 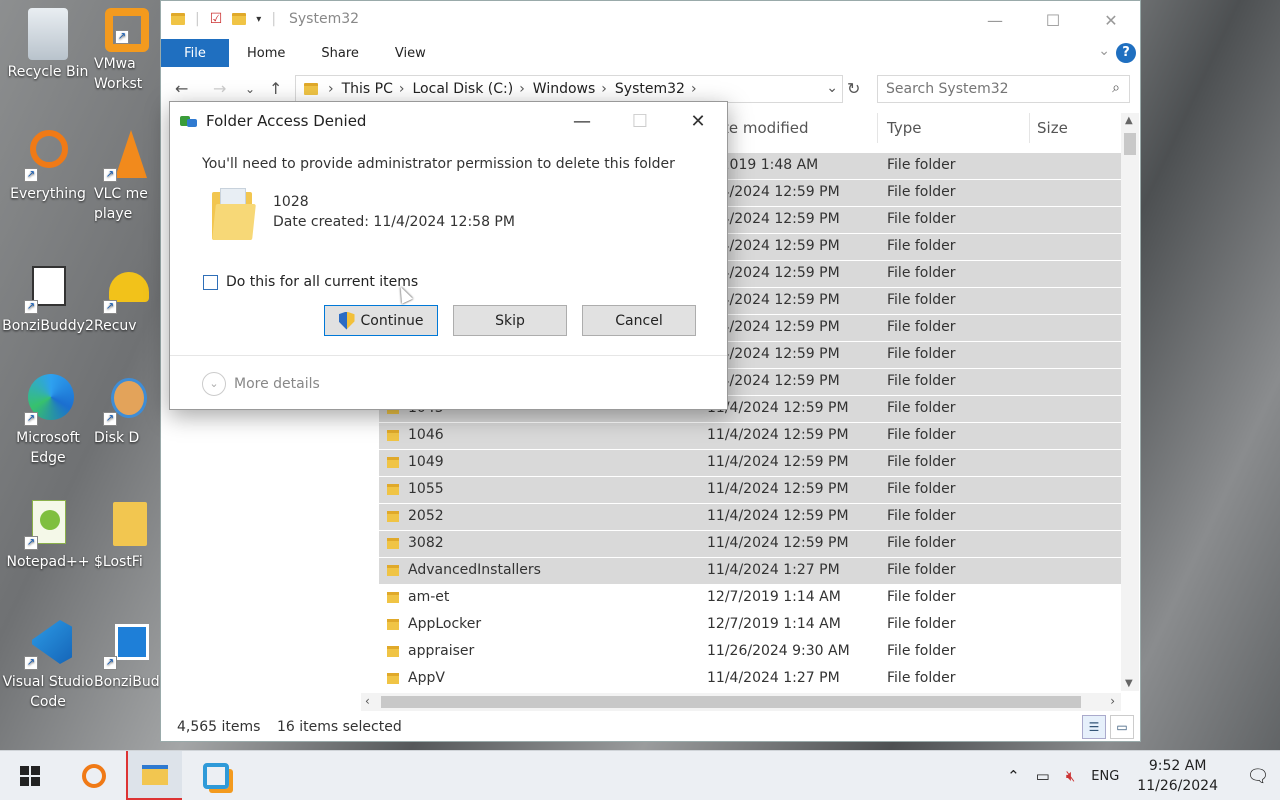 I want to click on tab-view: View, so click(x=410, y=53).